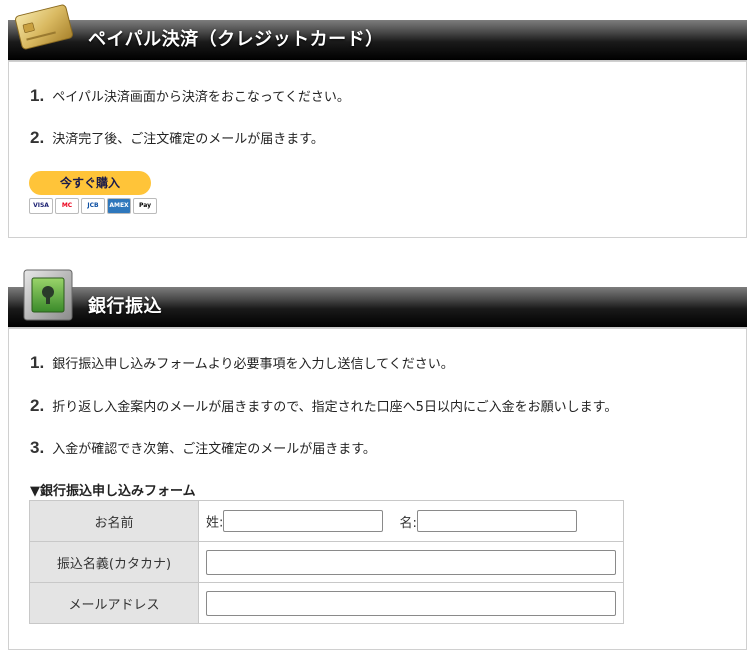 This screenshot has width=755, height=650. I want to click on visa-logo-icon: VISA, so click(41, 206).